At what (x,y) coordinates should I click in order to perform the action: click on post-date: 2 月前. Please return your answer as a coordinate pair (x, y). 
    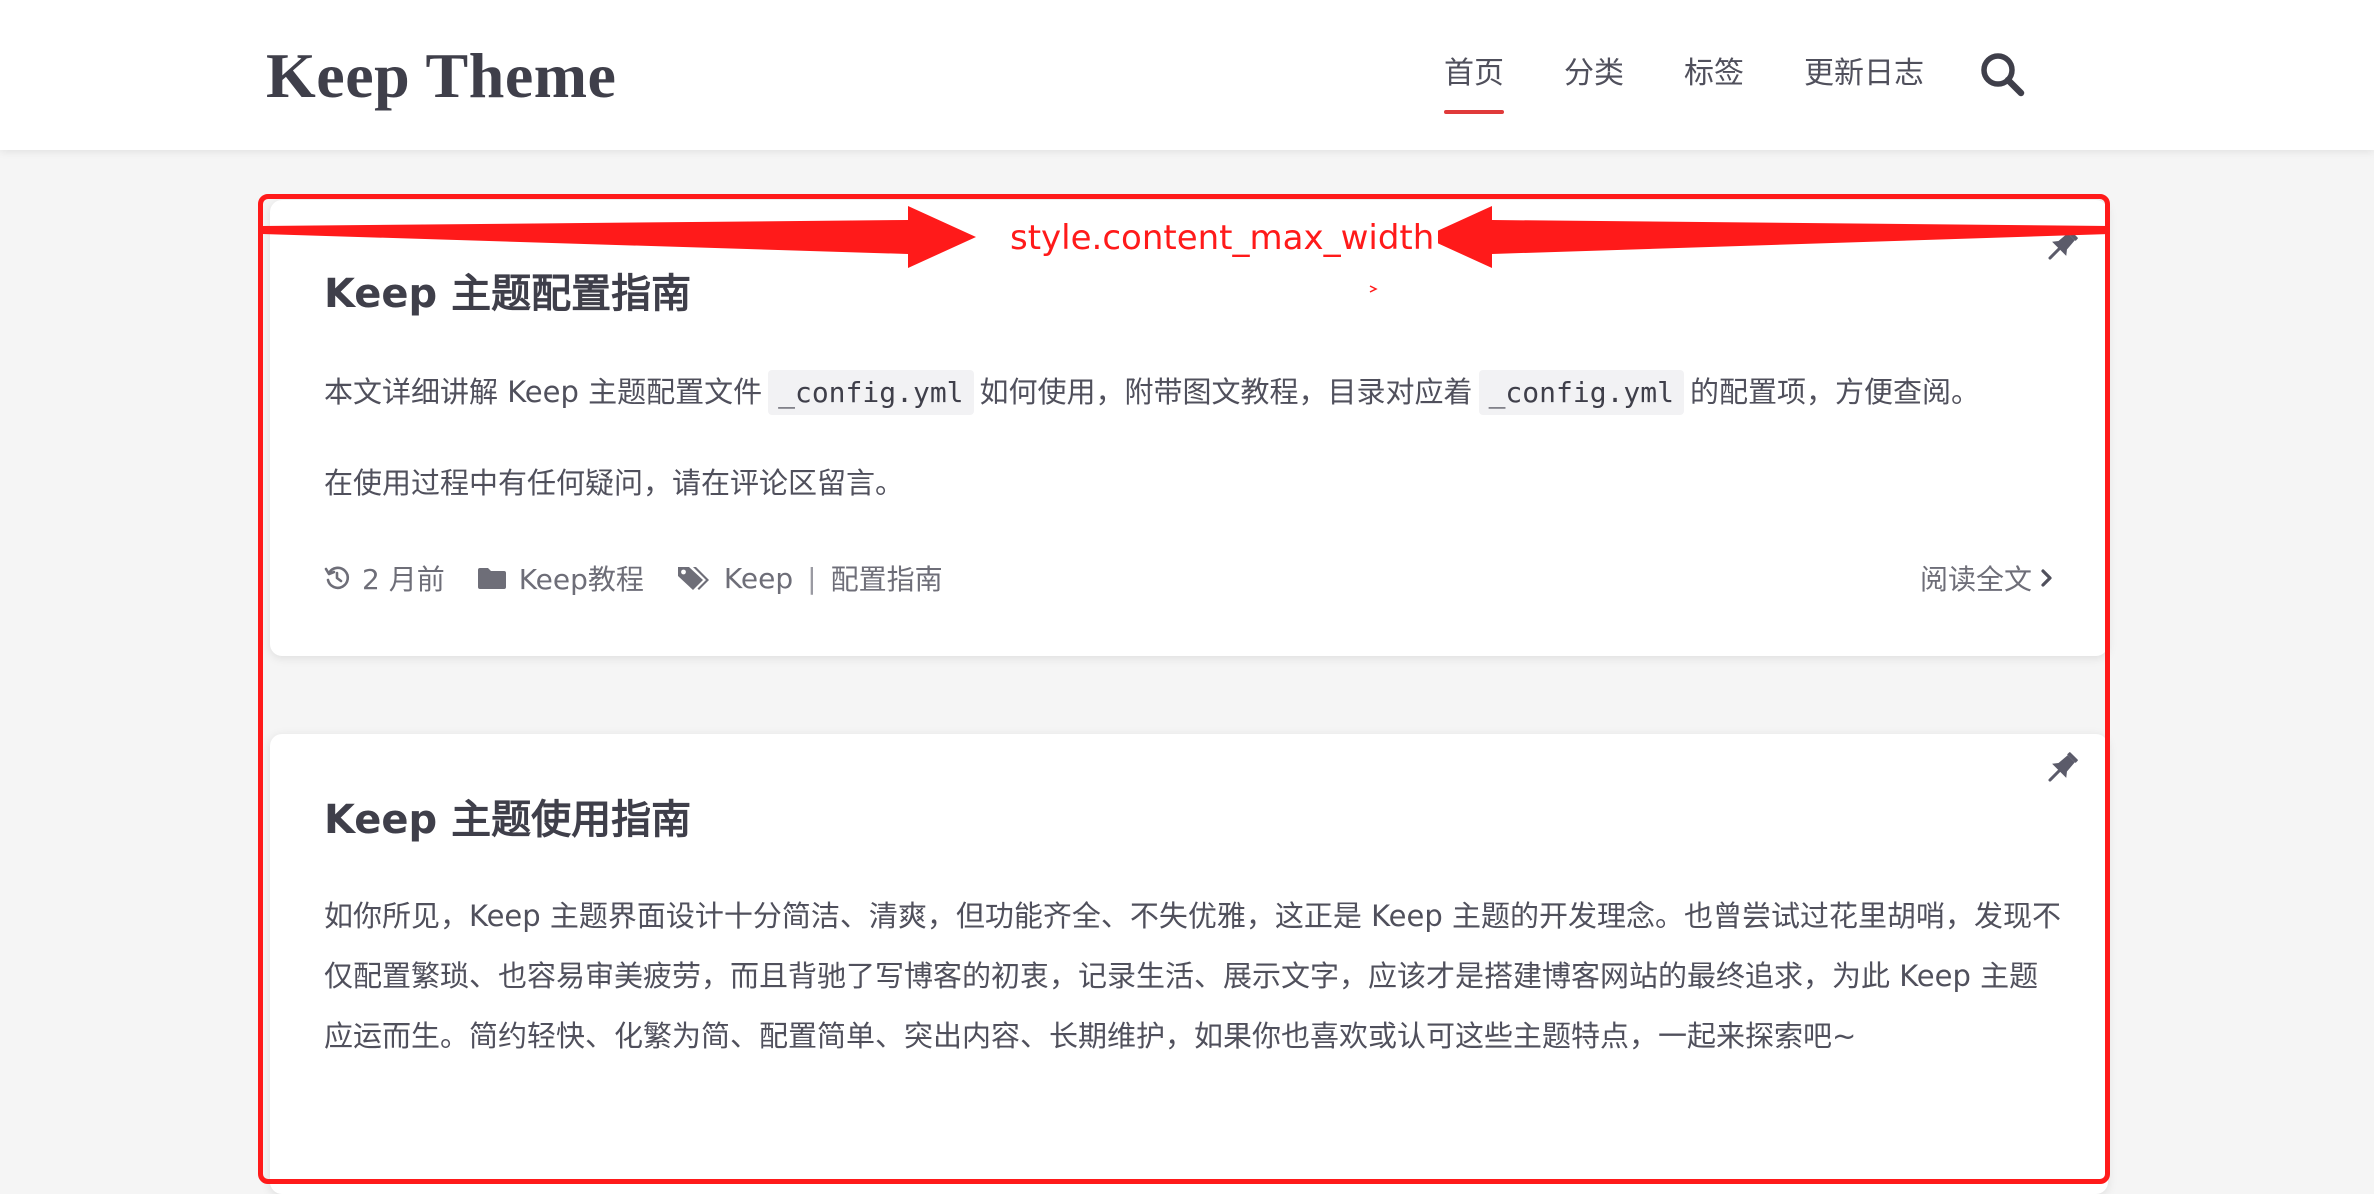
    Looking at the image, I should click on (384, 578).